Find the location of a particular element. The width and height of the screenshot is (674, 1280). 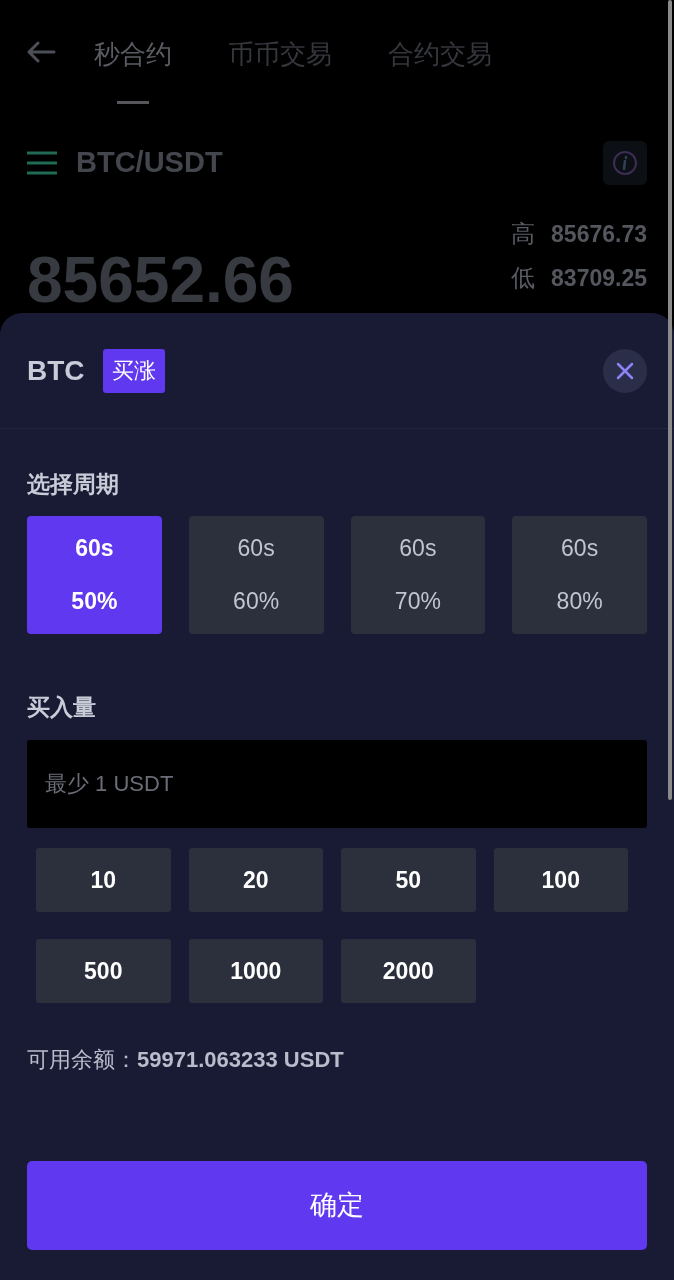

period-option: 60s 50% is located at coordinates (94, 574).